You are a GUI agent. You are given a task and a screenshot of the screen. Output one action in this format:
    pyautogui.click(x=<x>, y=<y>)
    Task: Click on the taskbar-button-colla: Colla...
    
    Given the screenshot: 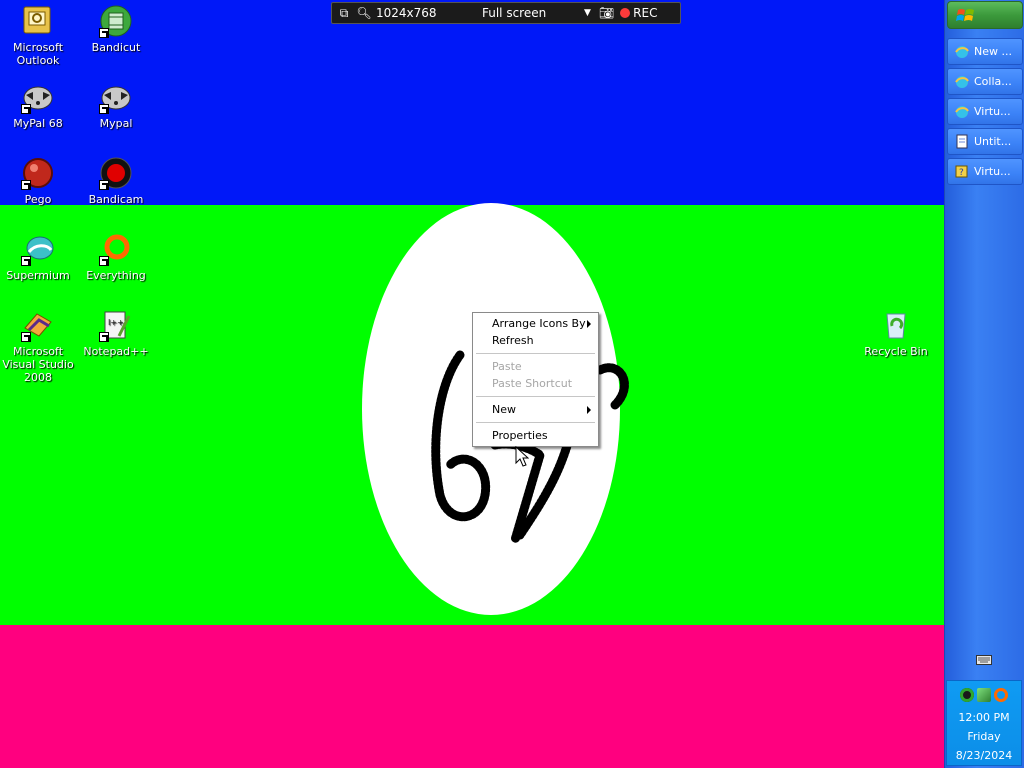 What is the action you would take?
    pyautogui.click(x=985, y=81)
    